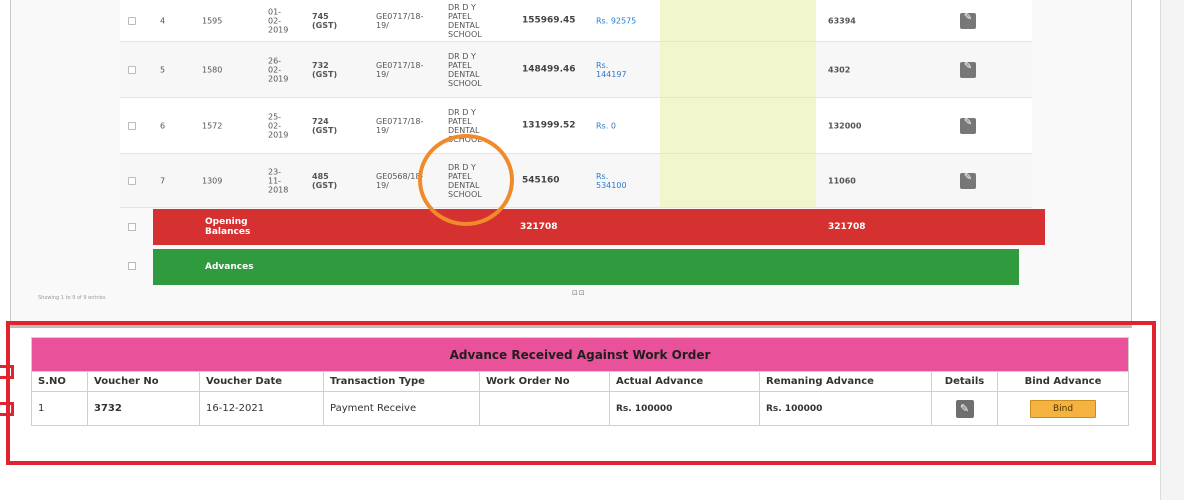  Describe the element at coordinates (325, 69) in the screenshot. I see `bill-no: 732 (GST)` at that location.